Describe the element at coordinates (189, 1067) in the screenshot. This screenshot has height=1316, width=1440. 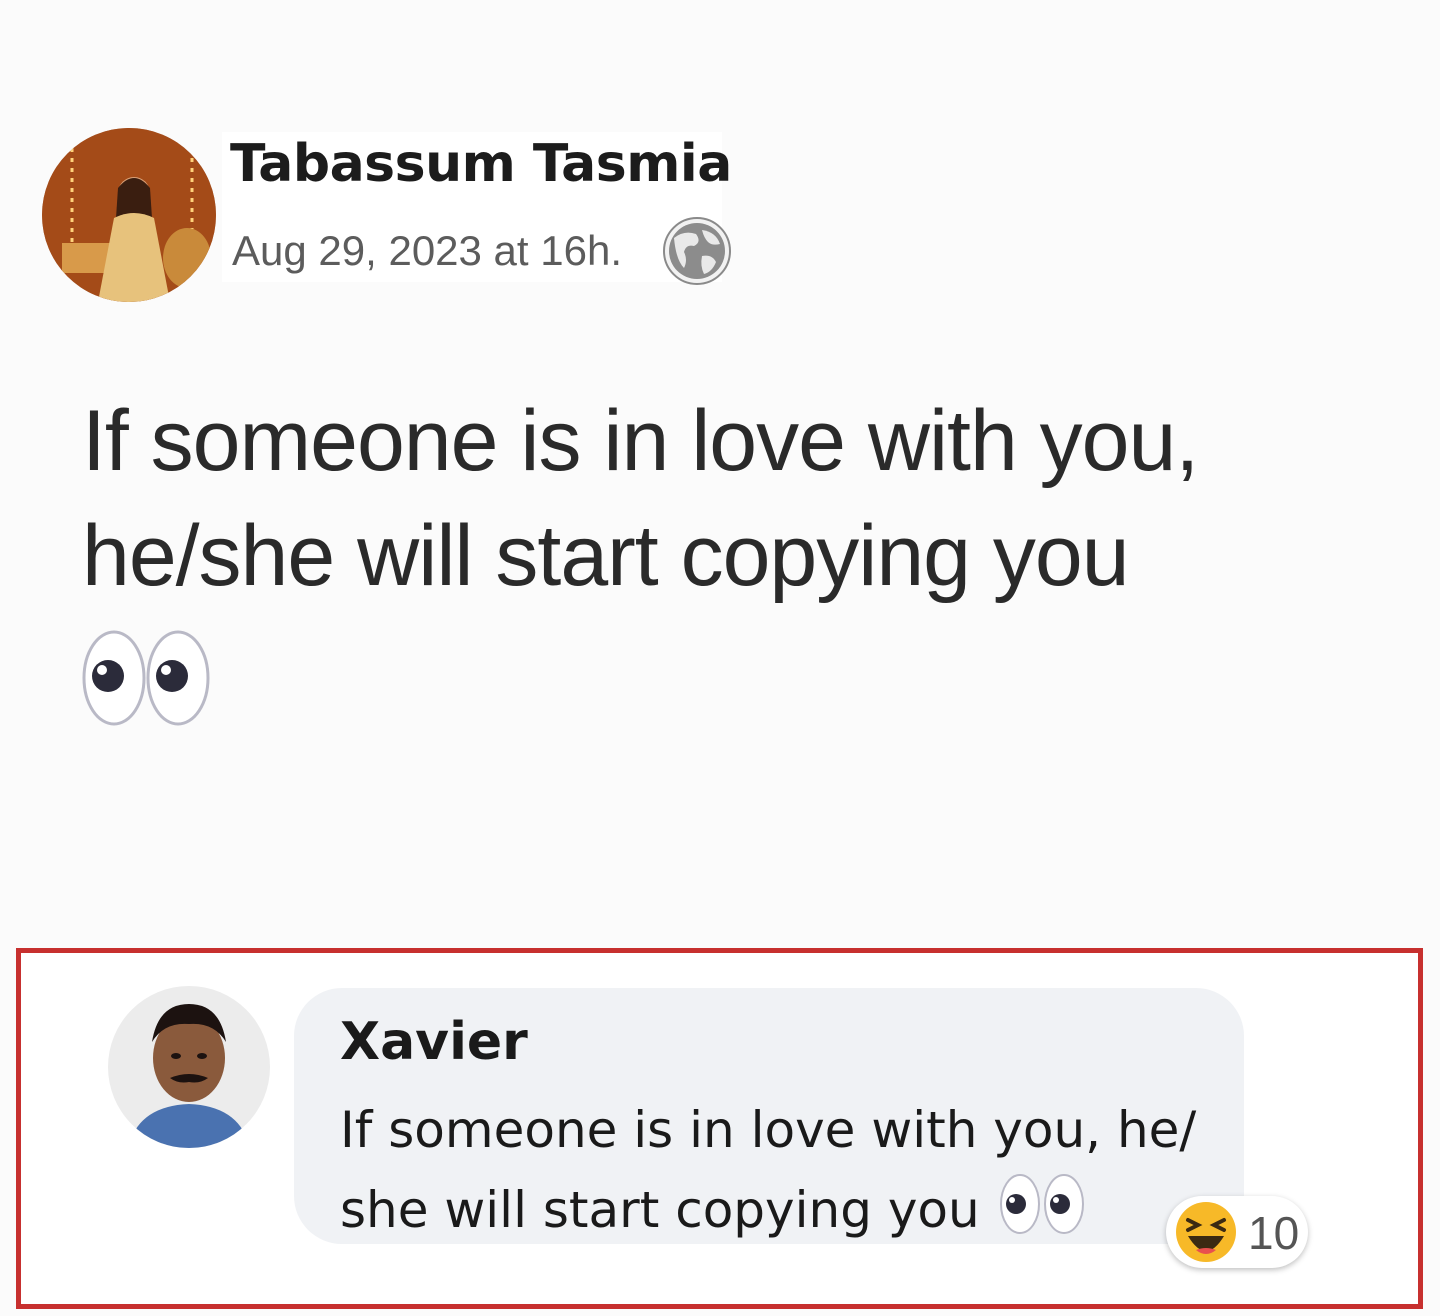
I see `commenter-avatar` at that location.